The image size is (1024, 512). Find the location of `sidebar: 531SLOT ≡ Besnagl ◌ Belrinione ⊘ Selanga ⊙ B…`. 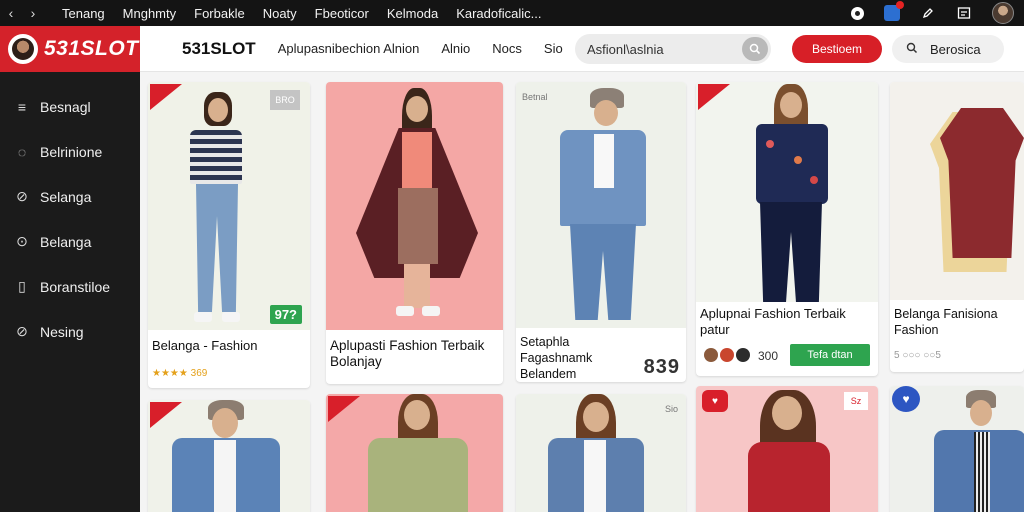

sidebar: 531SLOT ≡ Besnagl ◌ Belrinione ⊘ Selanga ⊙ B… is located at coordinates (70, 269).